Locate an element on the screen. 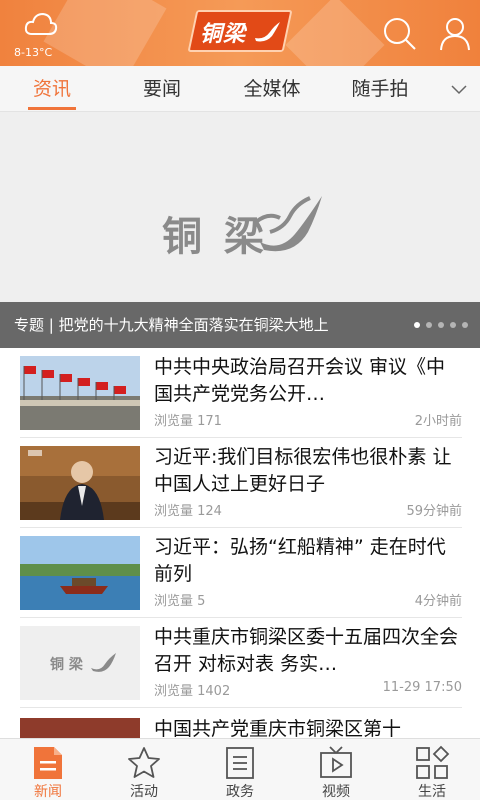 This screenshot has height=800, width=480. news-title: 中国共产党重庆市铜梁区第十 is located at coordinates (278, 728).